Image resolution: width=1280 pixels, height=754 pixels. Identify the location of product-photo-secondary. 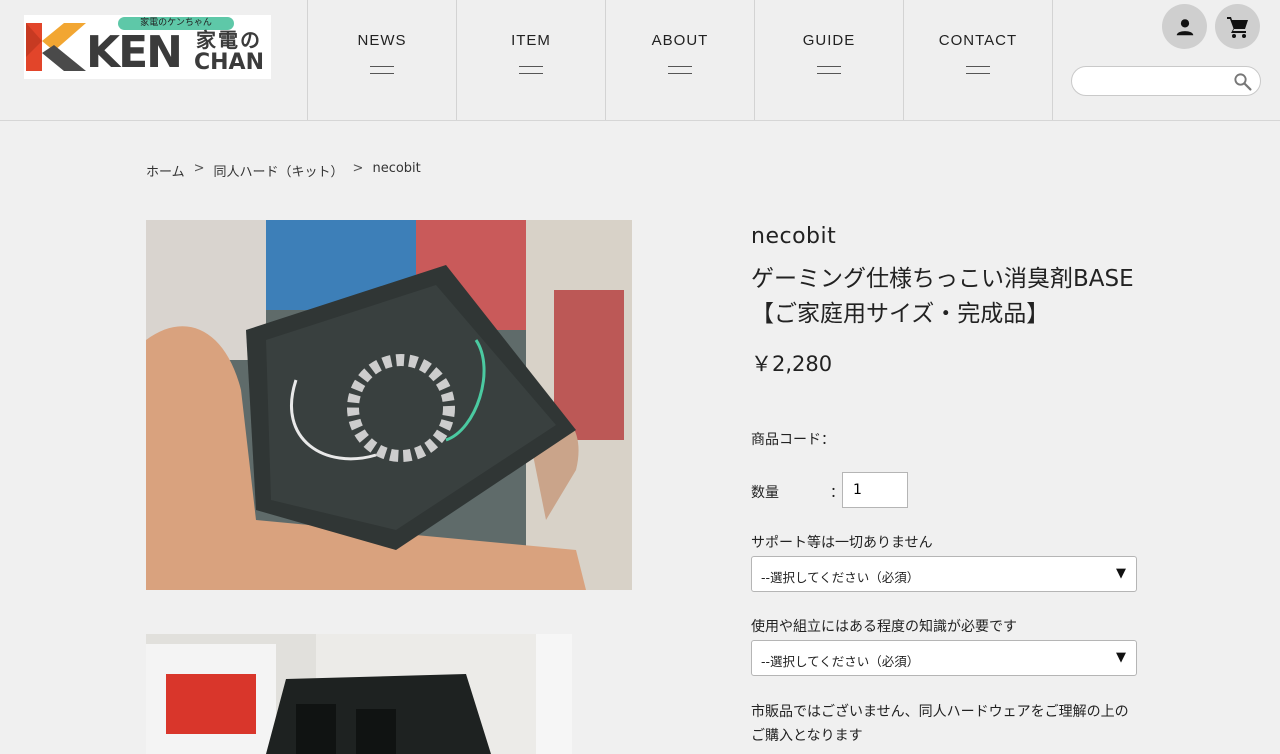
(359, 694).